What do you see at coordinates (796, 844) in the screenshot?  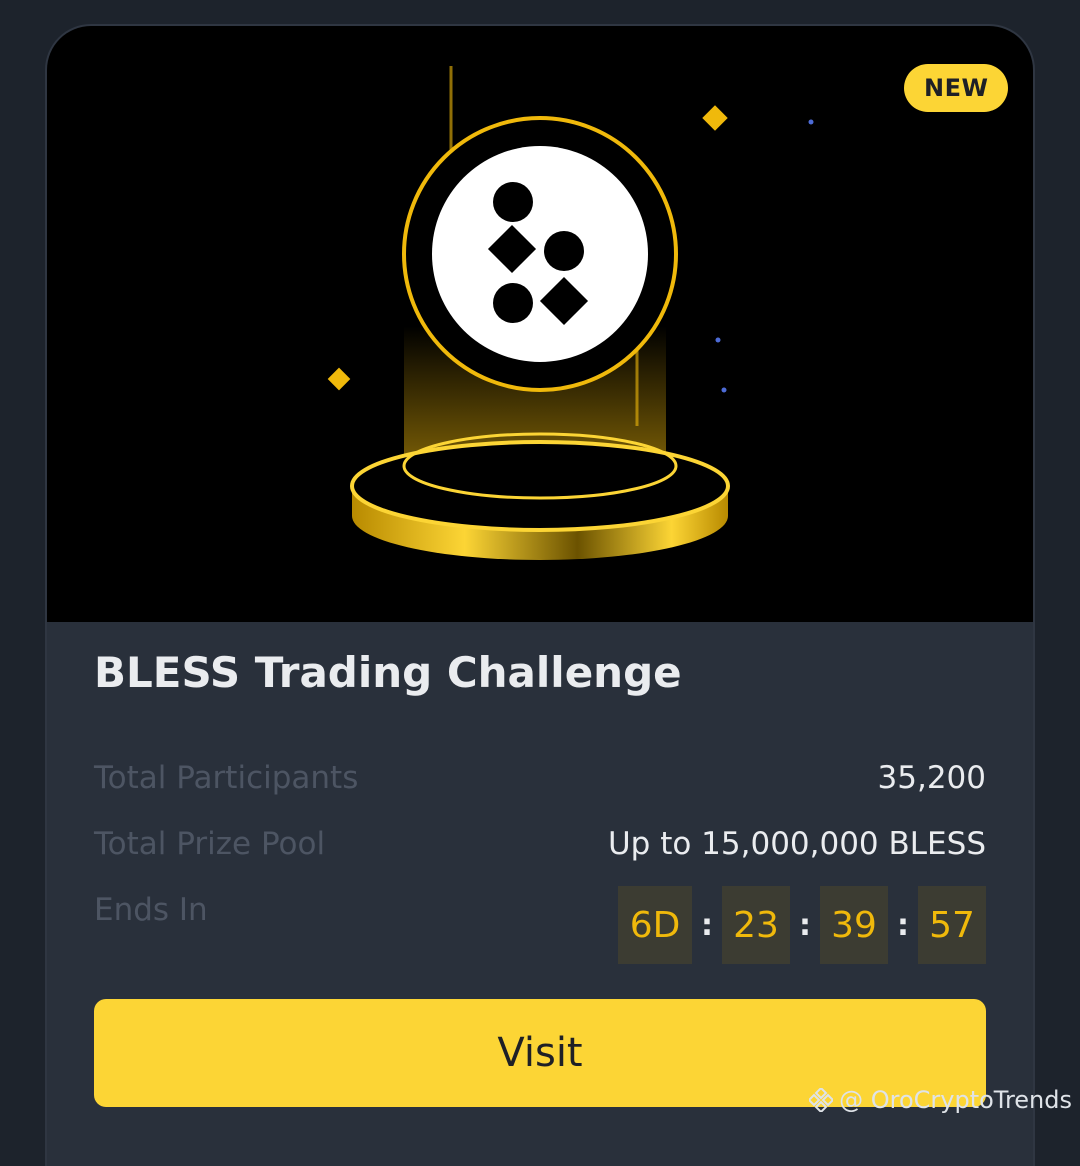 I see `prize-pool-value: Up to 15,000,000 BLESS` at bounding box center [796, 844].